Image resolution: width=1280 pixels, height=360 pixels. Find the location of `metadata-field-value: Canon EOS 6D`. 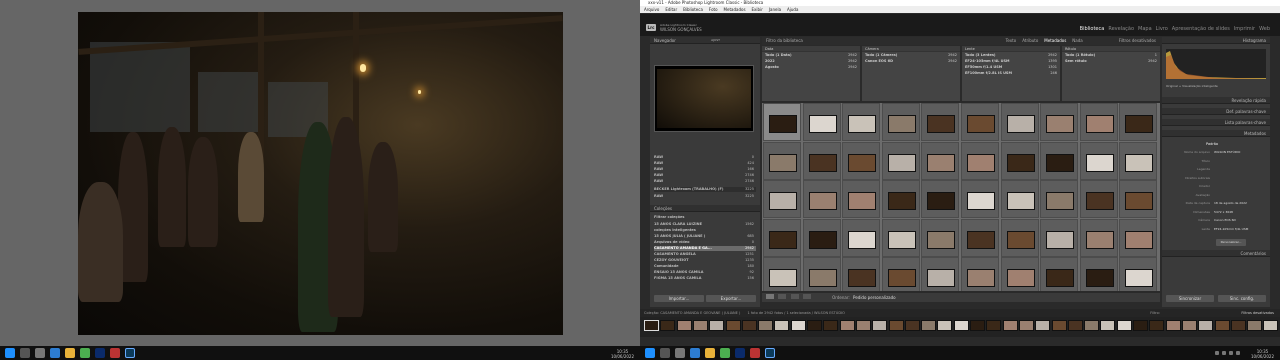

metadata-field-value: Canon EOS 6D is located at coordinates (1225, 220).